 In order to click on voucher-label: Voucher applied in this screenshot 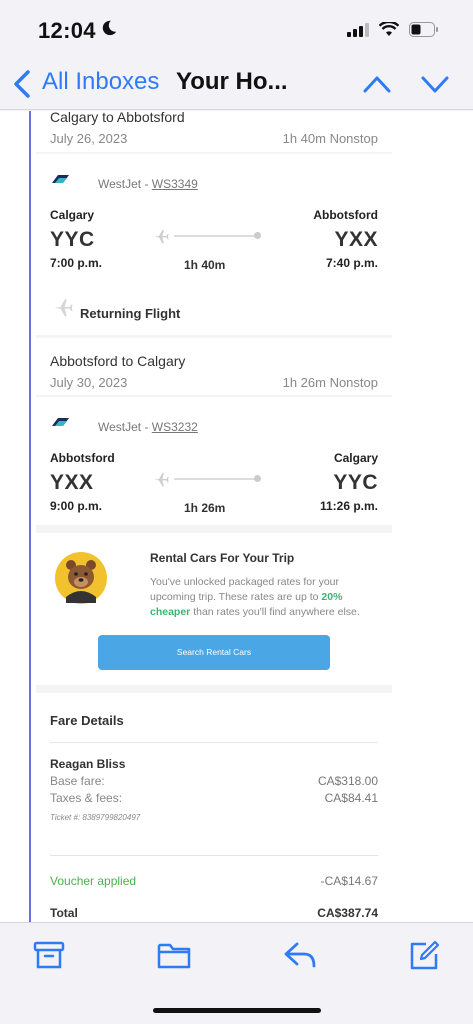, I will do `click(93, 881)`.